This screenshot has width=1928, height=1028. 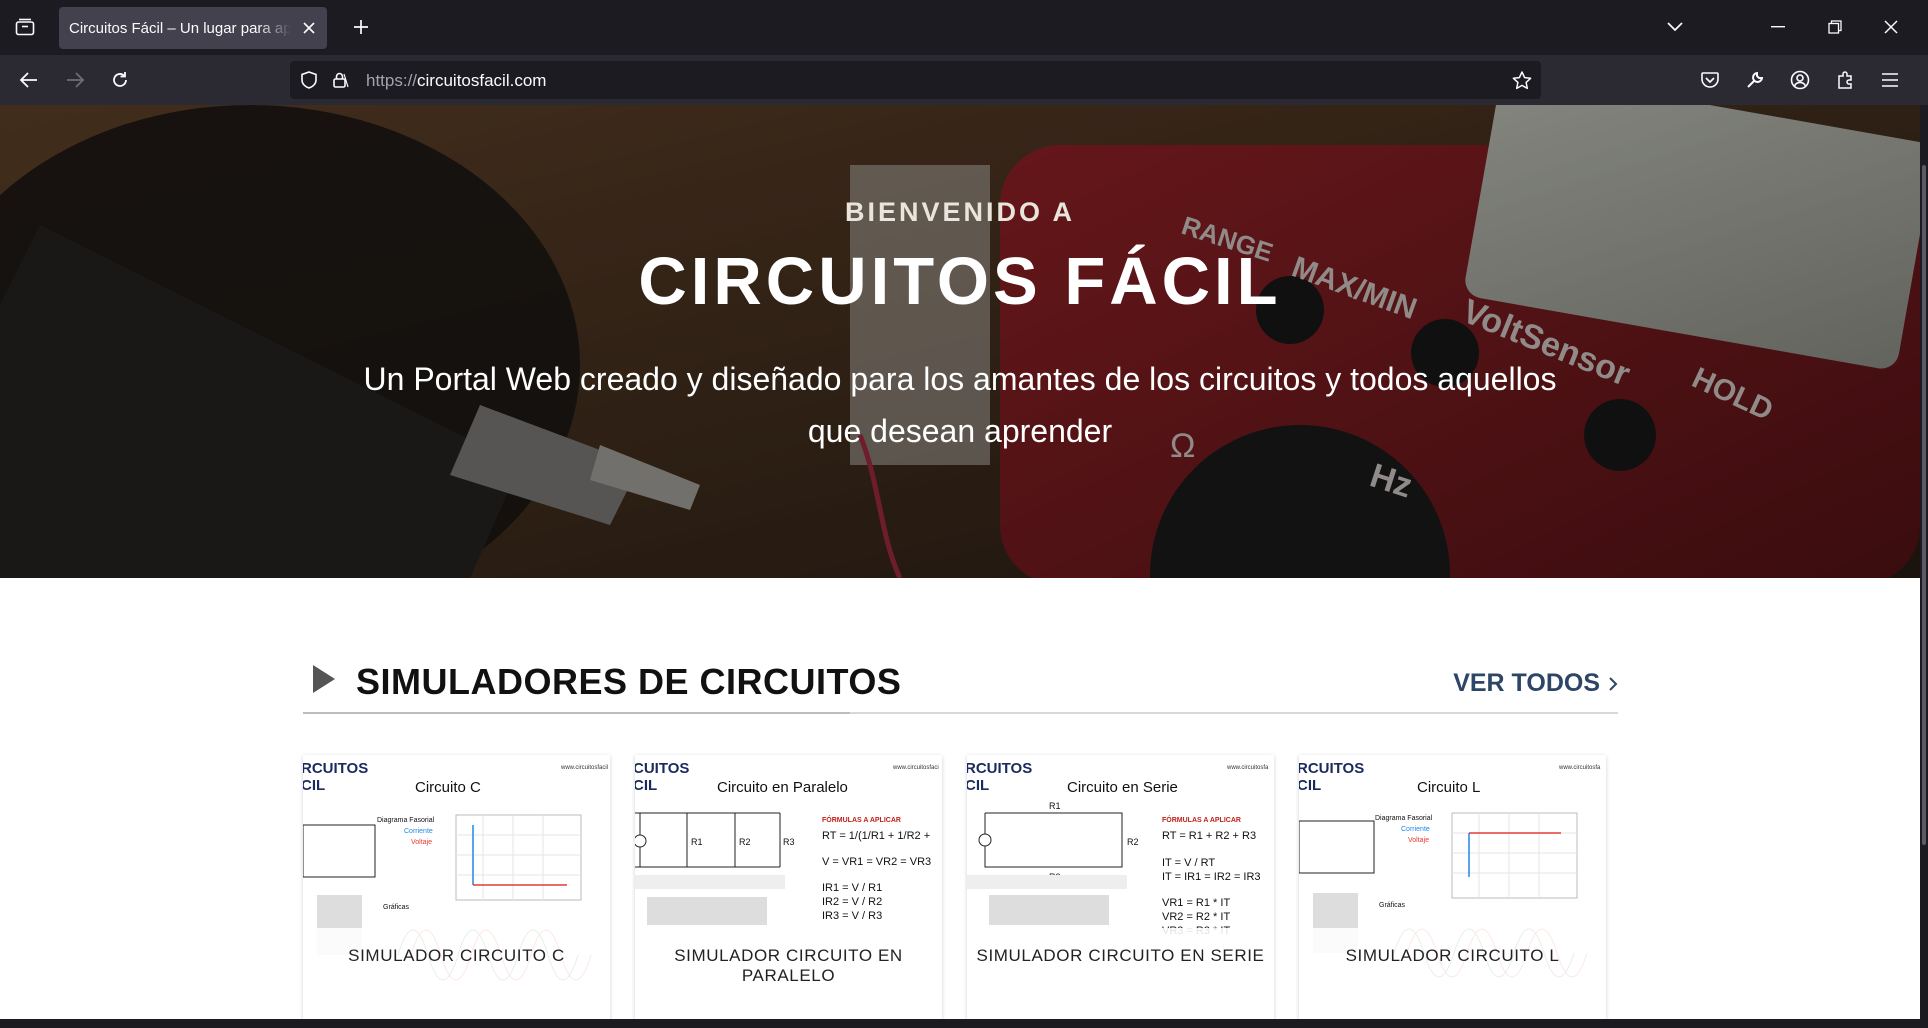 I want to click on svg-text: www.circuitosfaci, so click(x=915, y=768).